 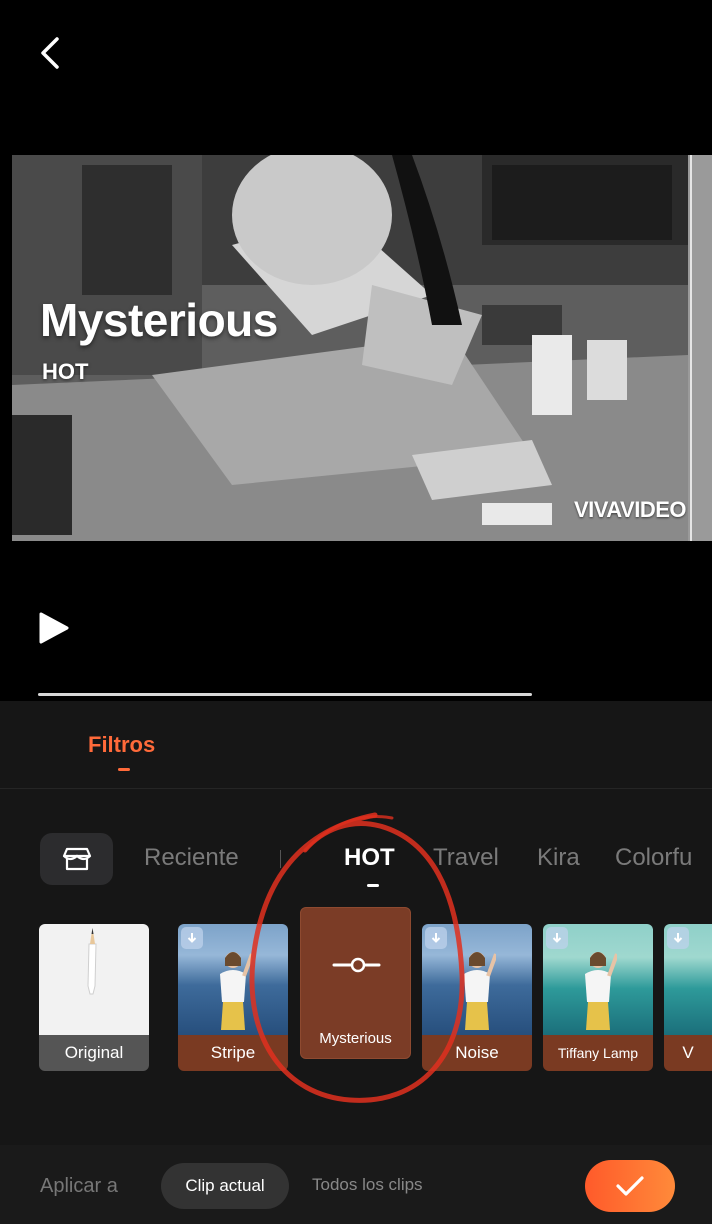 What do you see at coordinates (280, 859) in the screenshot?
I see `category-divider` at bounding box center [280, 859].